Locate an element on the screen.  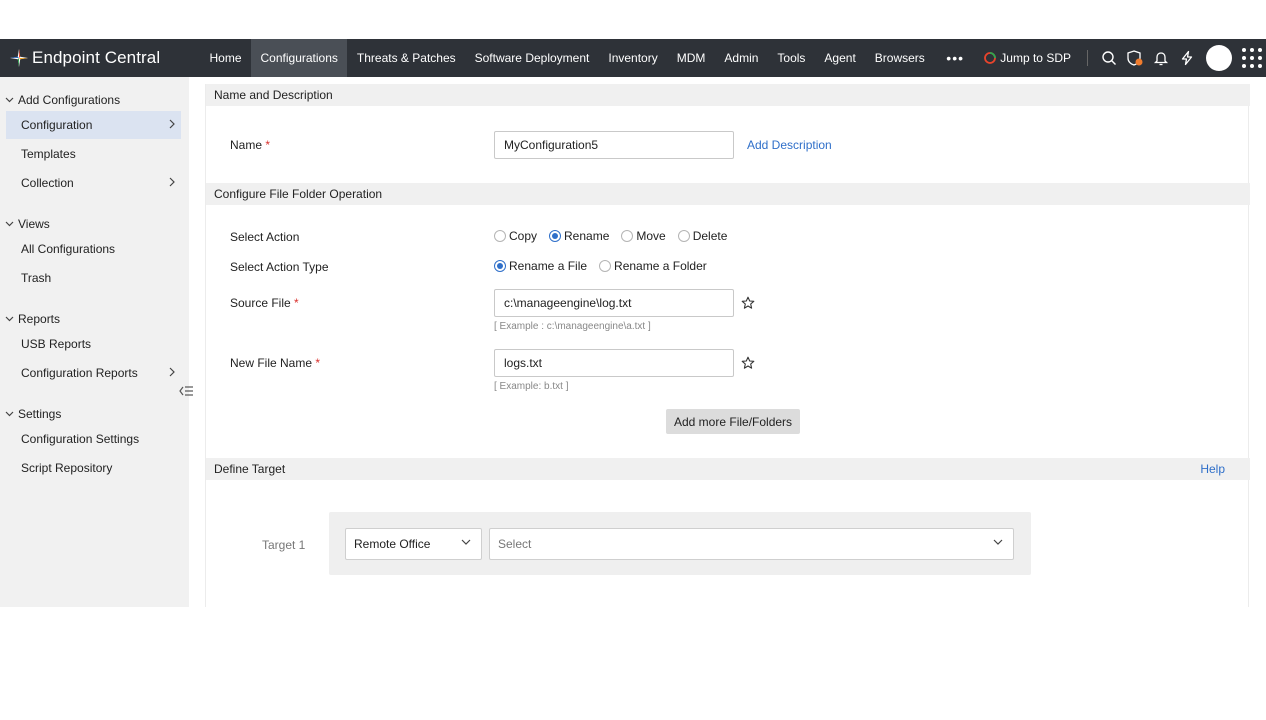
radio-move: Move is located at coordinates (643, 236).